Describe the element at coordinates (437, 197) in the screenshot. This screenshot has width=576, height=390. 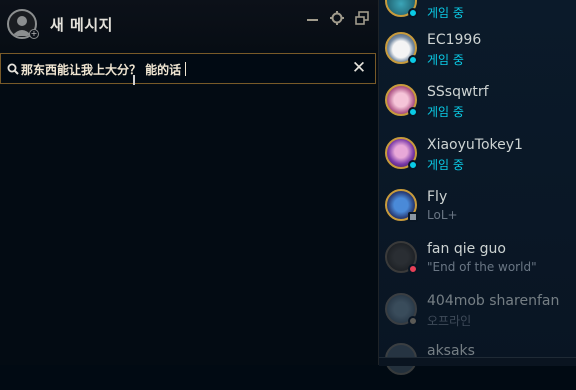
I see `friend-name: Fly` at that location.